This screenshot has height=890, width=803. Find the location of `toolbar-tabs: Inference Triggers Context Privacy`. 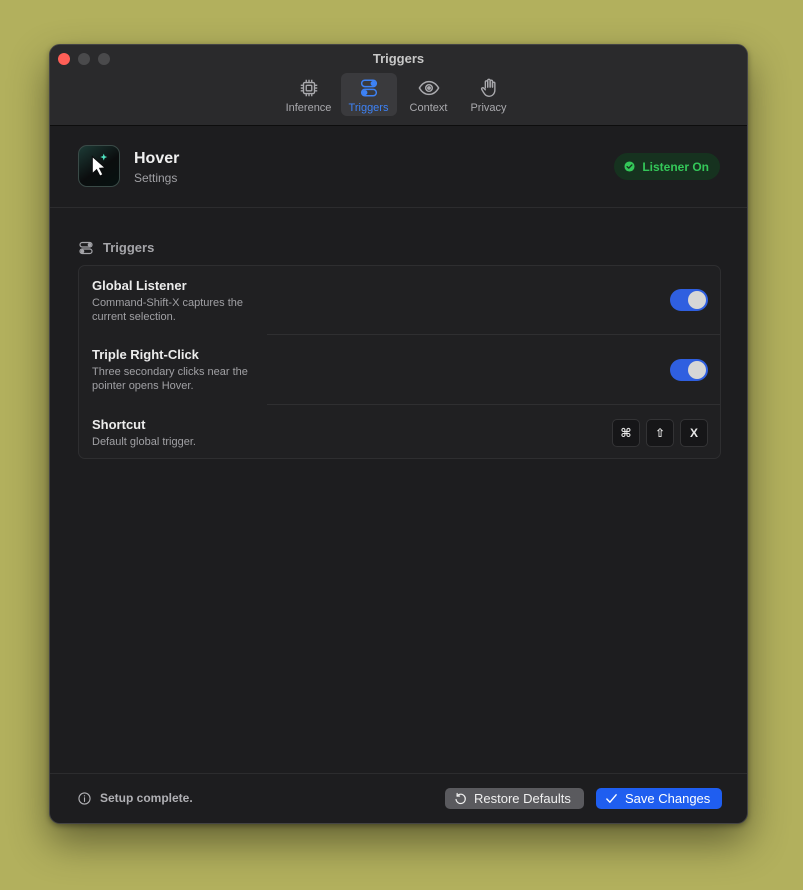

toolbar-tabs: Inference Triggers Context Privacy is located at coordinates (398, 94).